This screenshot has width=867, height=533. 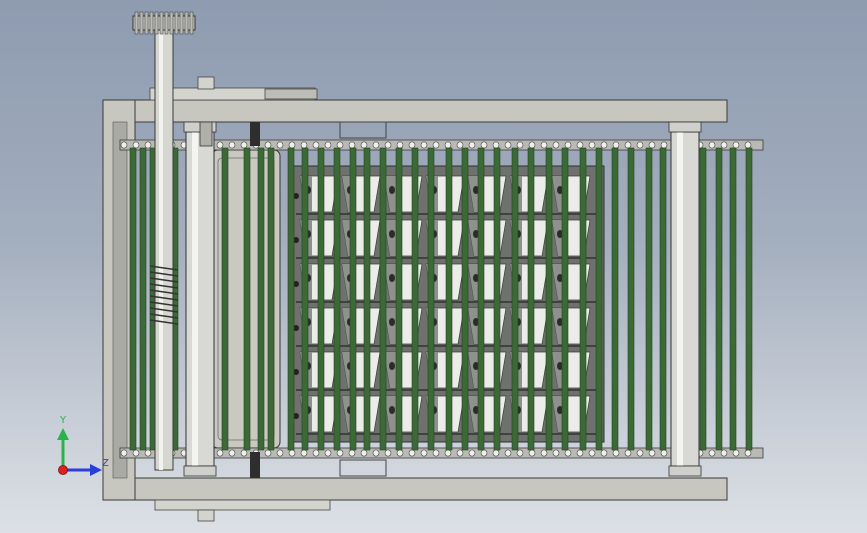 What do you see at coordinates (164, 250) in the screenshot?
I see `shaft` at bounding box center [164, 250].